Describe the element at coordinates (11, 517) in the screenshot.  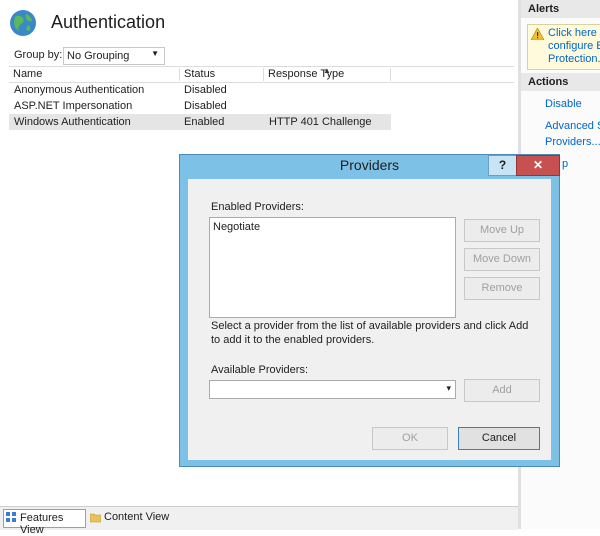
I see `features-view-icon` at that location.